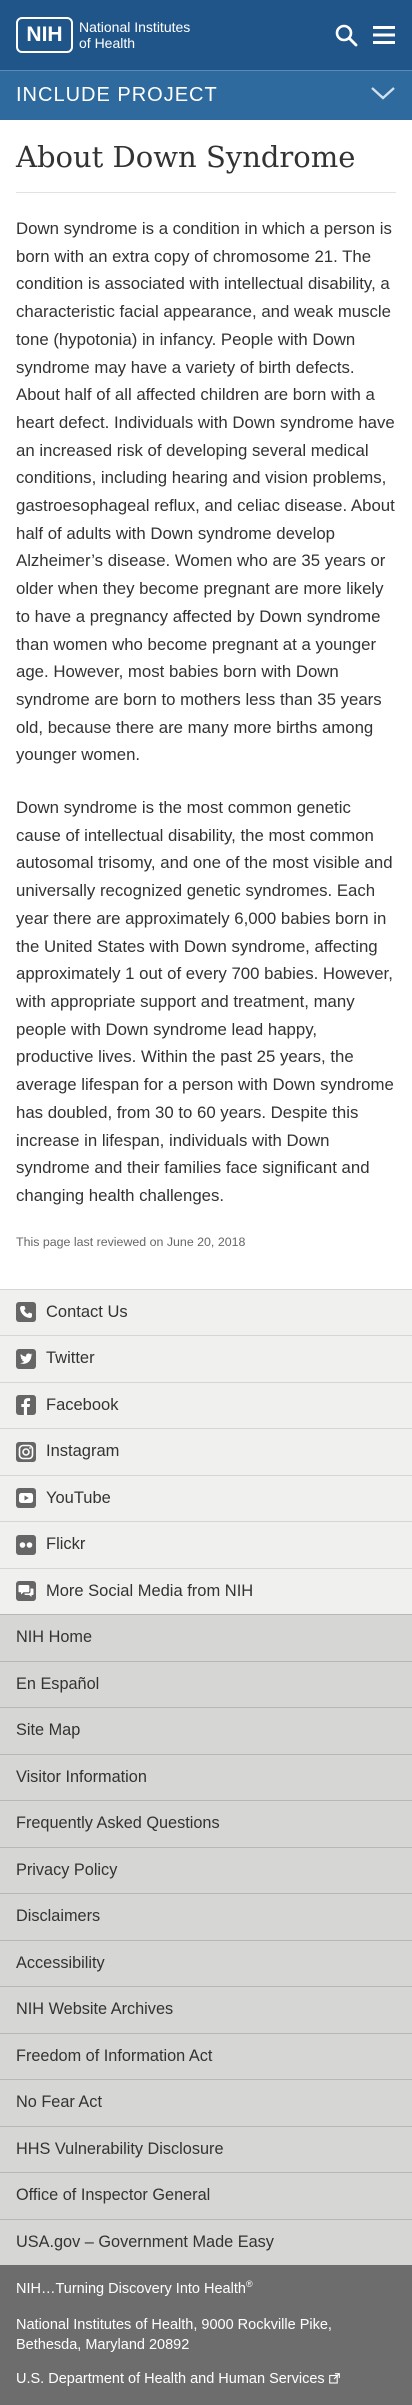 The height and width of the screenshot is (2405, 412). What do you see at coordinates (78, 1497) in the screenshot?
I see `social-item-label: YouTube` at bounding box center [78, 1497].